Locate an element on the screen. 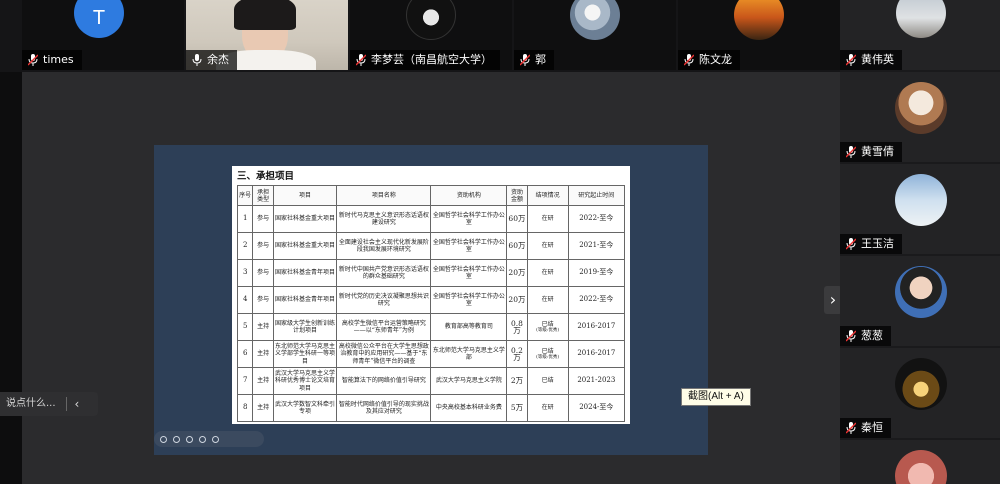 Image resolution: width=1000 pixels, height=484 pixels. cell-no-text: 5 is located at coordinates (245, 326).